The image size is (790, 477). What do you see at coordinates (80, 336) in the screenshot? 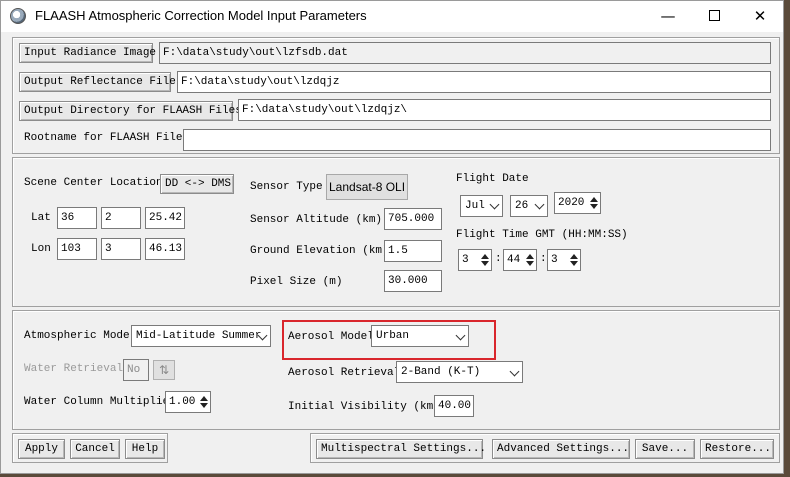
I see `atmospheric-model-label: Atmospheric Model` at bounding box center [80, 336].